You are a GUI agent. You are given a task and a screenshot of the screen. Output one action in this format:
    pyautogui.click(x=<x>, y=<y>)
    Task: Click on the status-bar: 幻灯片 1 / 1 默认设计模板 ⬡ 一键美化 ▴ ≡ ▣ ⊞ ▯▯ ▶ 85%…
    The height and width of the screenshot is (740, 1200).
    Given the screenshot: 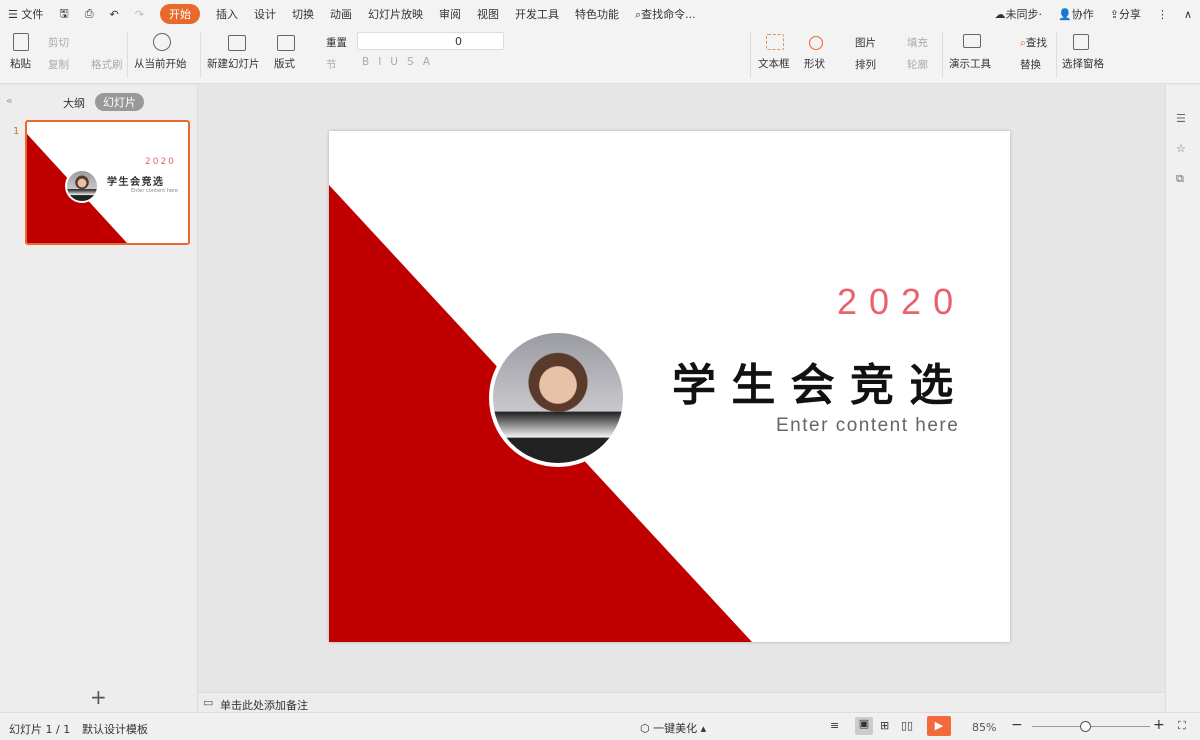 What is the action you would take?
    pyautogui.click(x=600, y=726)
    